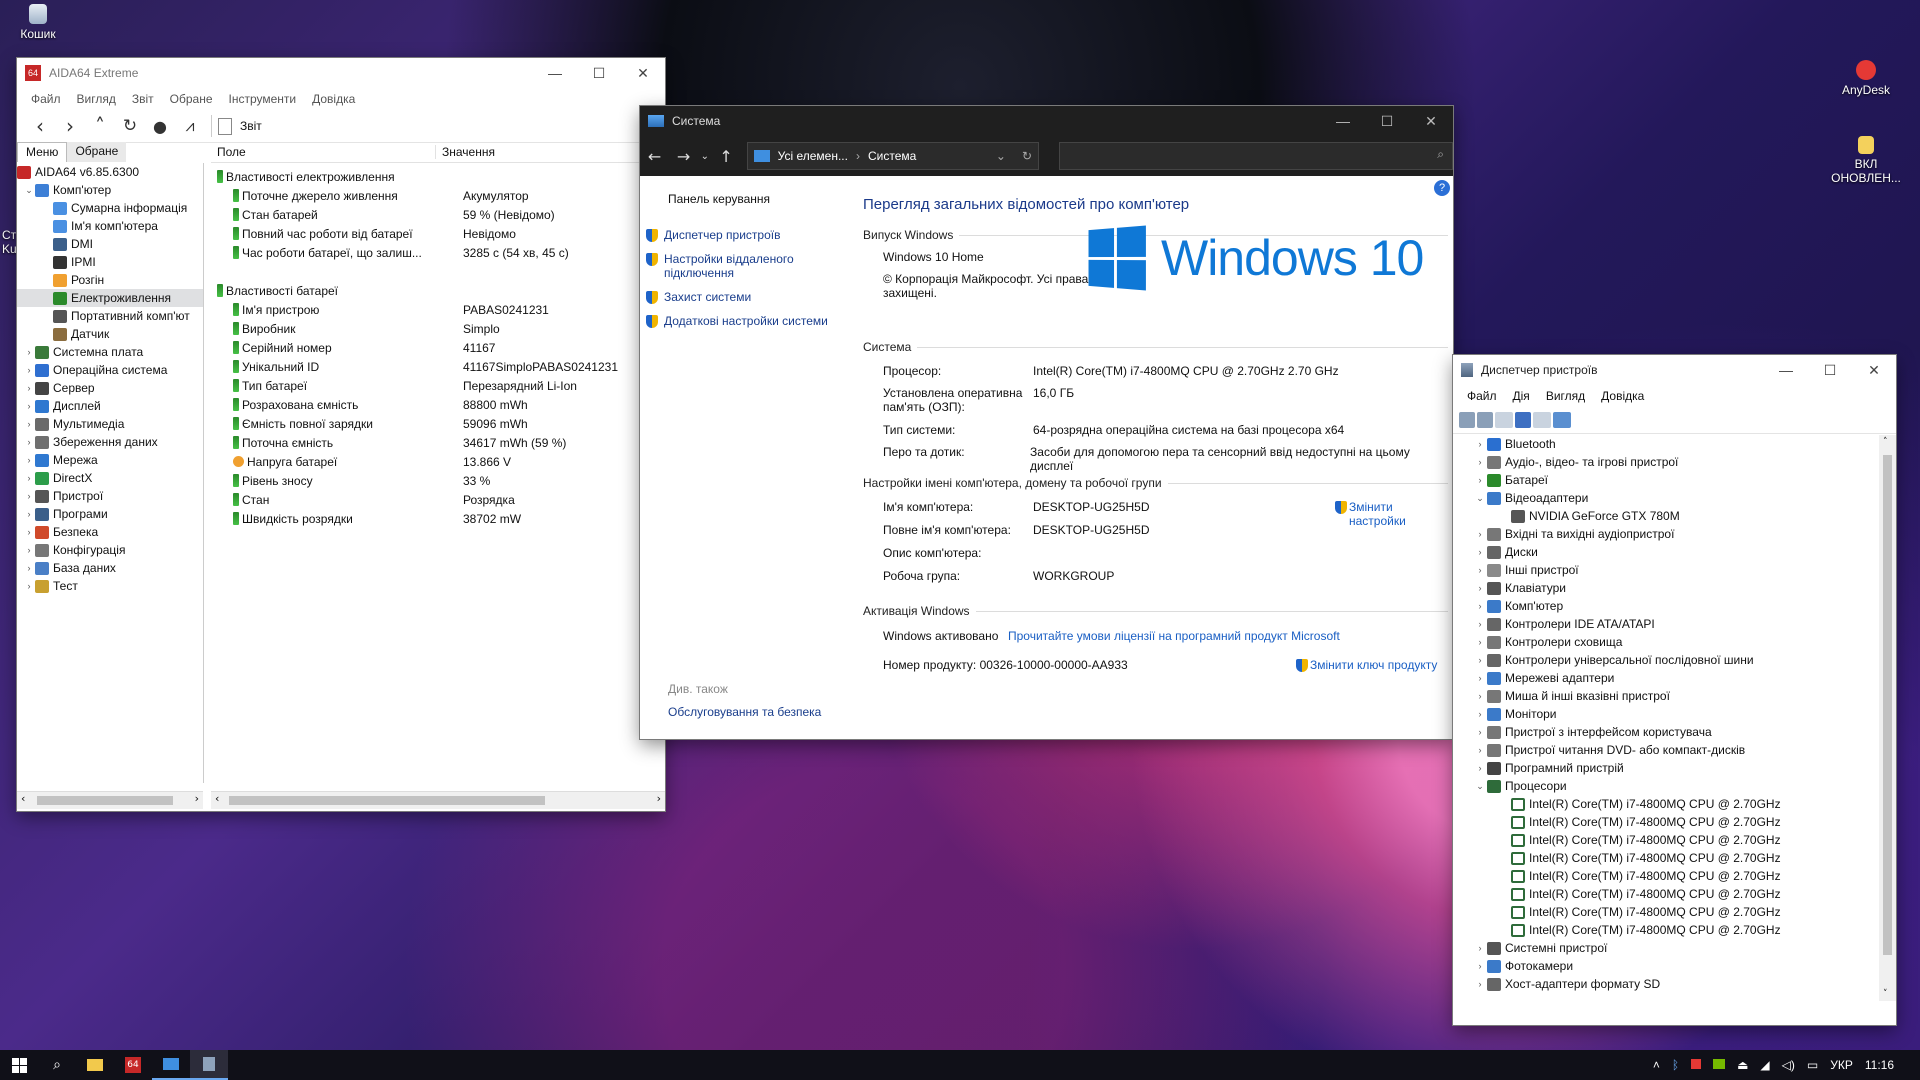 The width and height of the screenshot is (1920, 1080). I want to click on tab-menu: Меню, so click(42, 152).